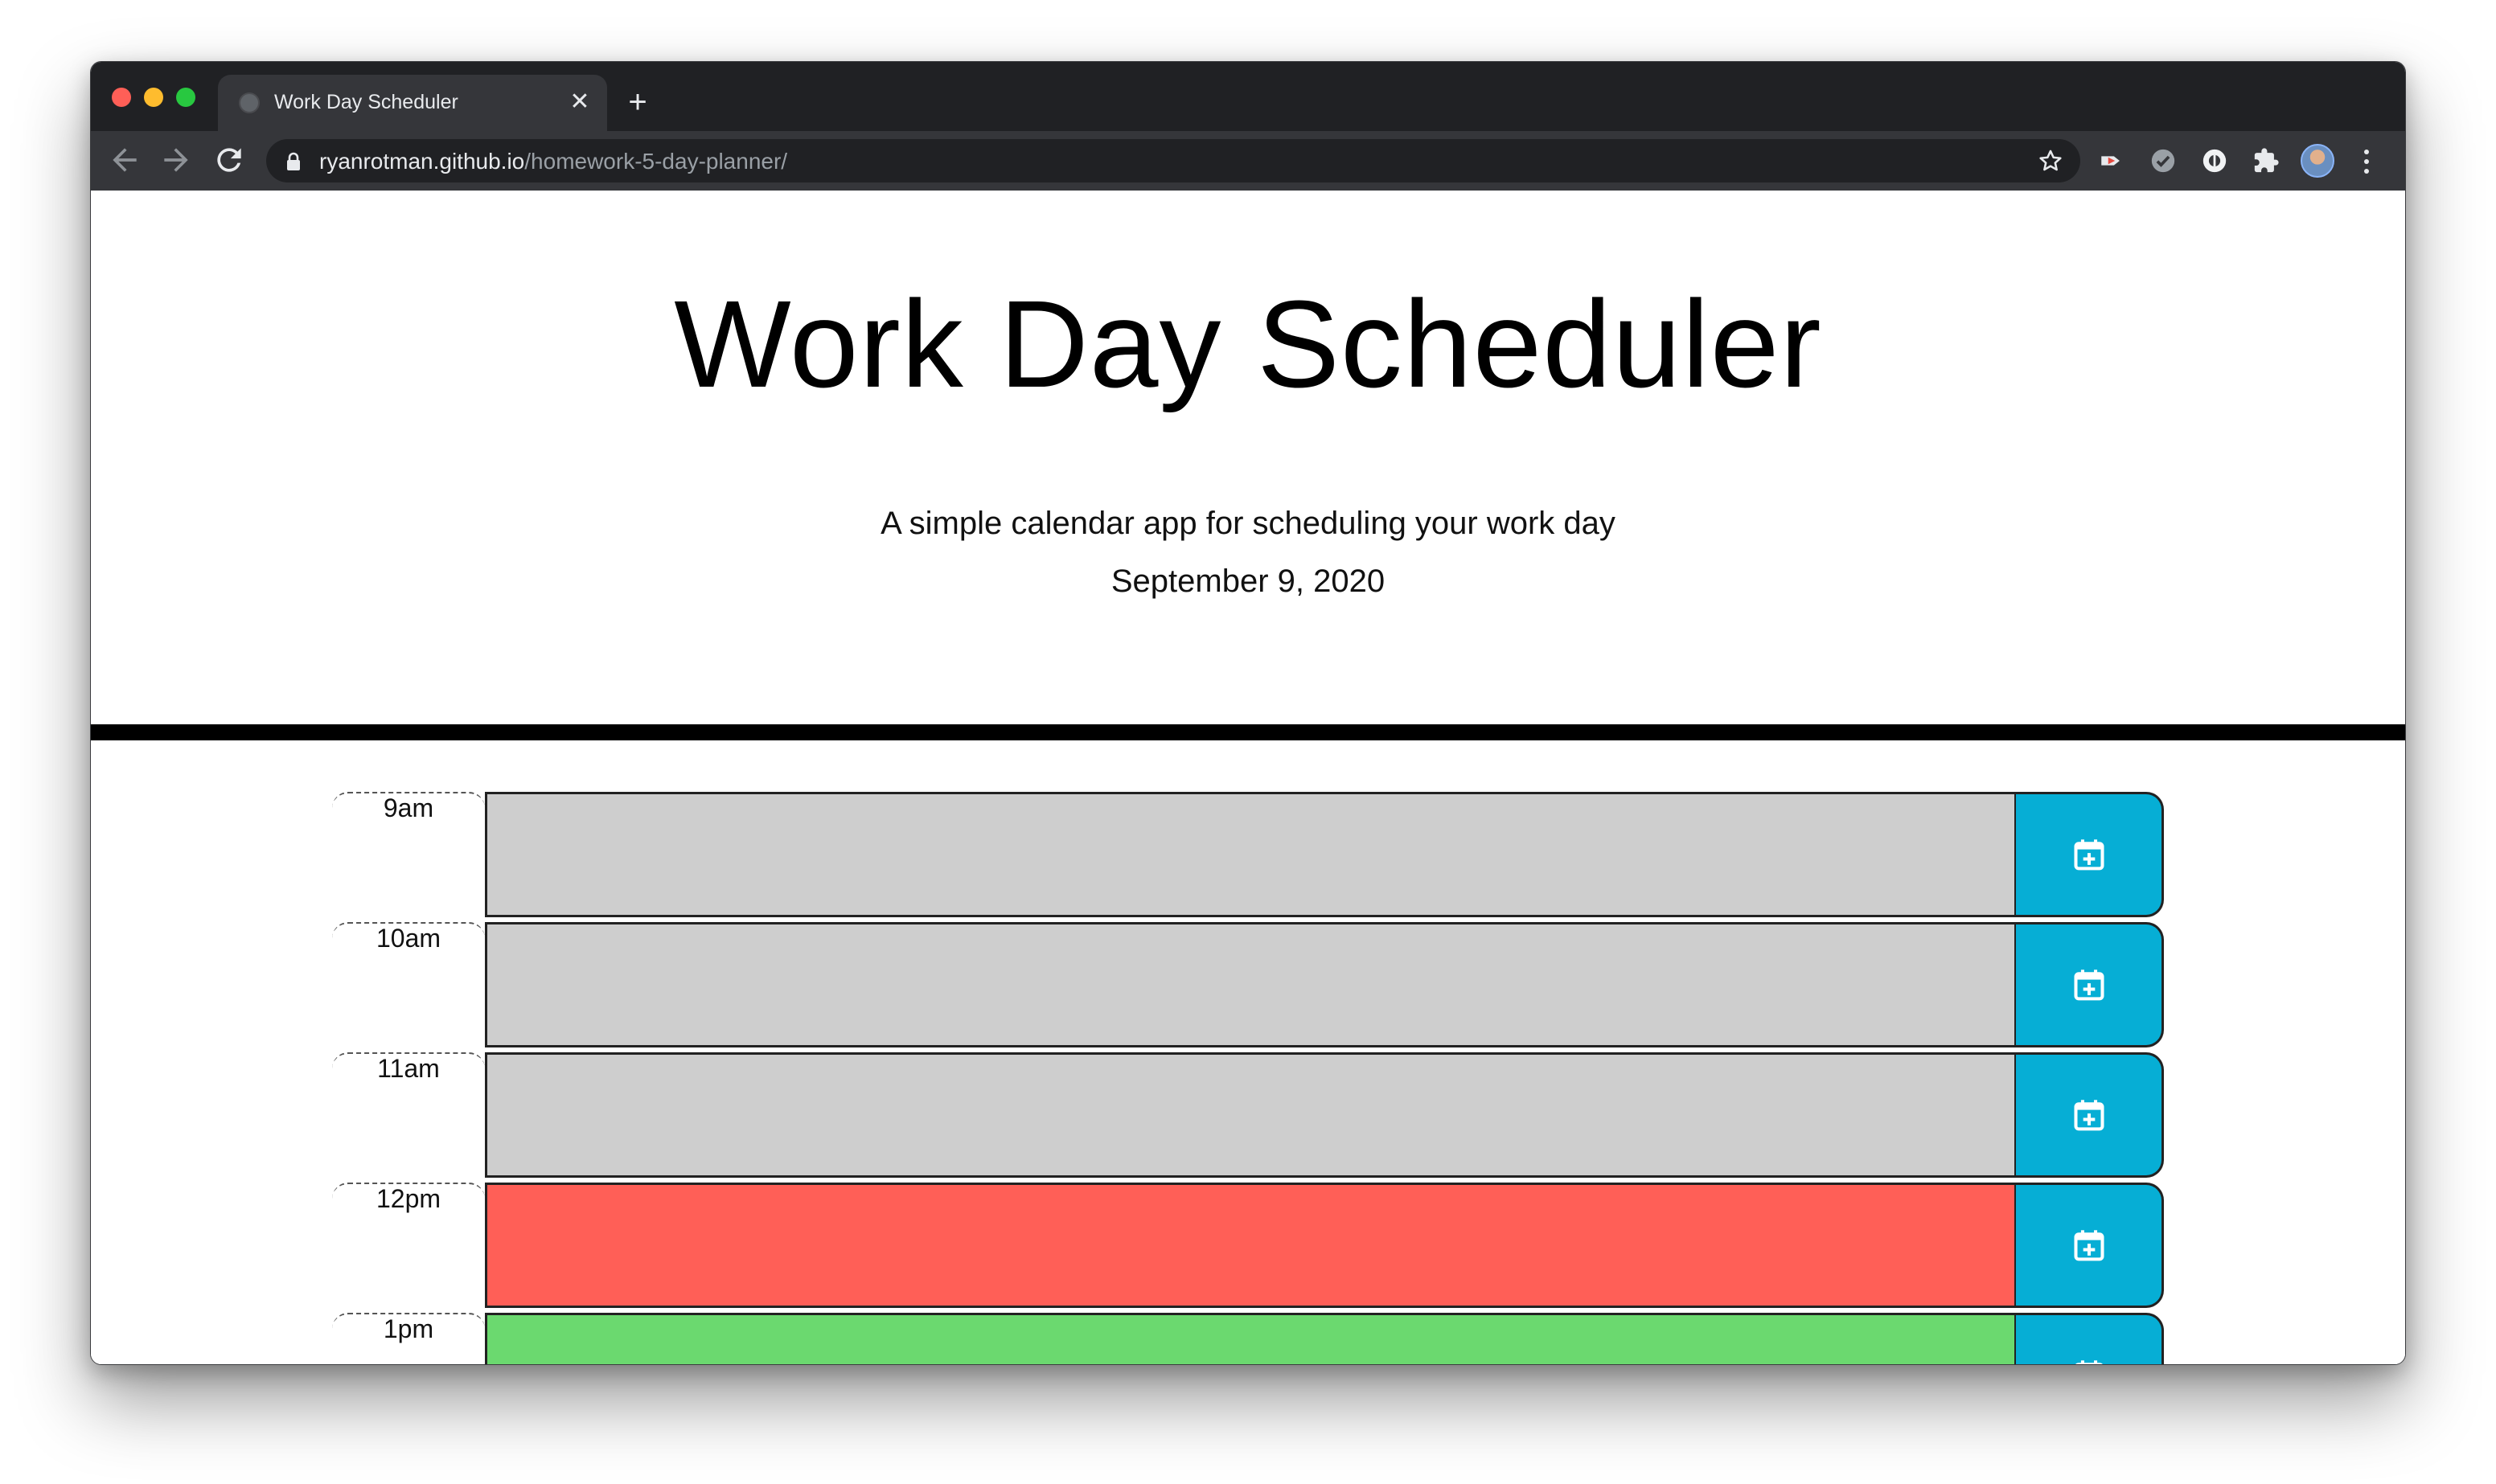 This screenshot has width=2496, height=1484. What do you see at coordinates (250, 103) in the screenshot?
I see `globe-icon` at bounding box center [250, 103].